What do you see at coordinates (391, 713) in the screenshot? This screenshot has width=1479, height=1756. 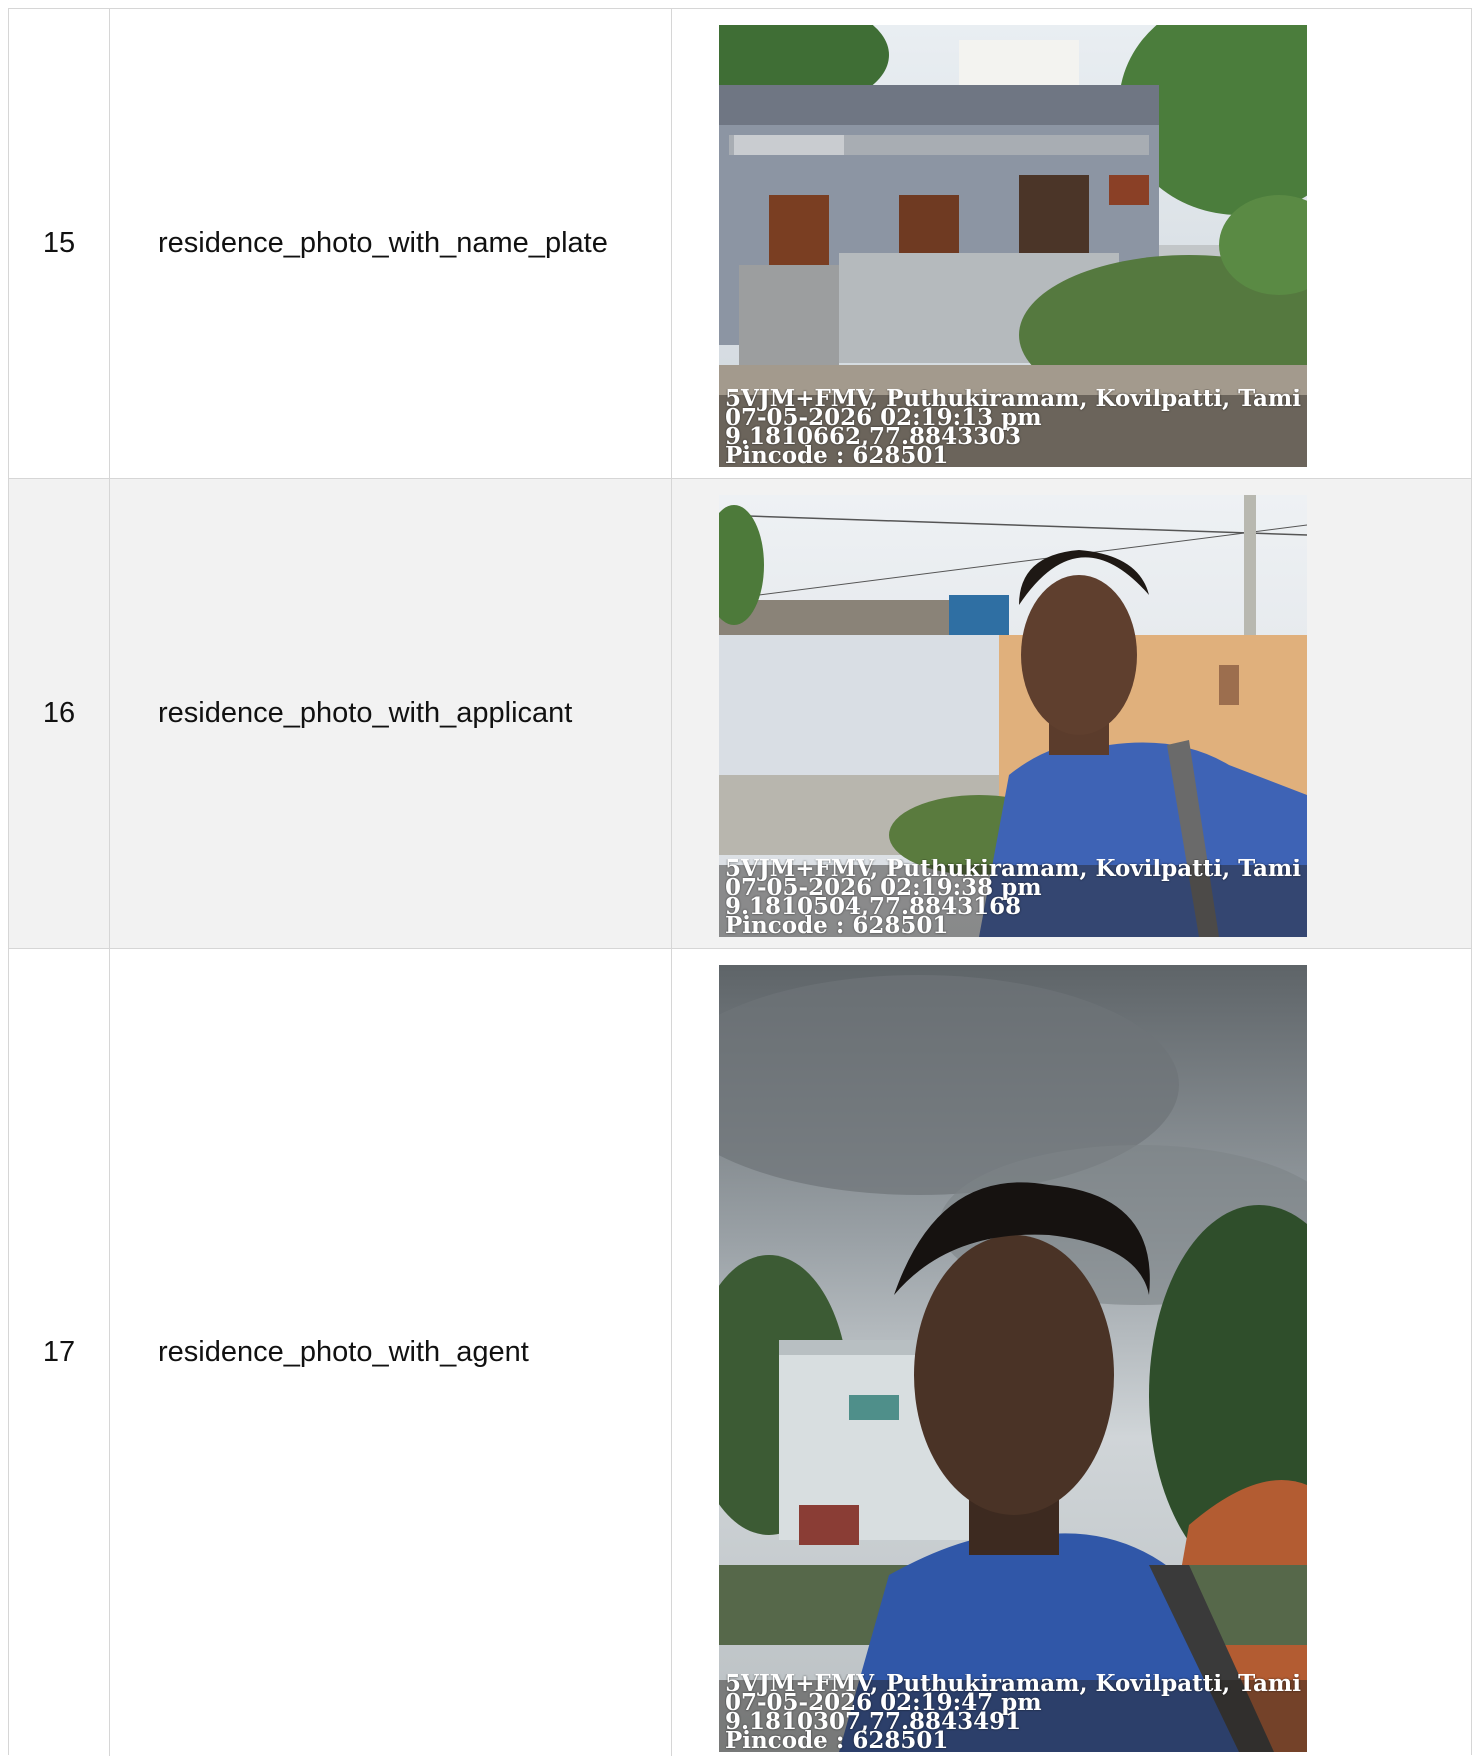 I see `field-name: residence_photo_with_applicant` at bounding box center [391, 713].